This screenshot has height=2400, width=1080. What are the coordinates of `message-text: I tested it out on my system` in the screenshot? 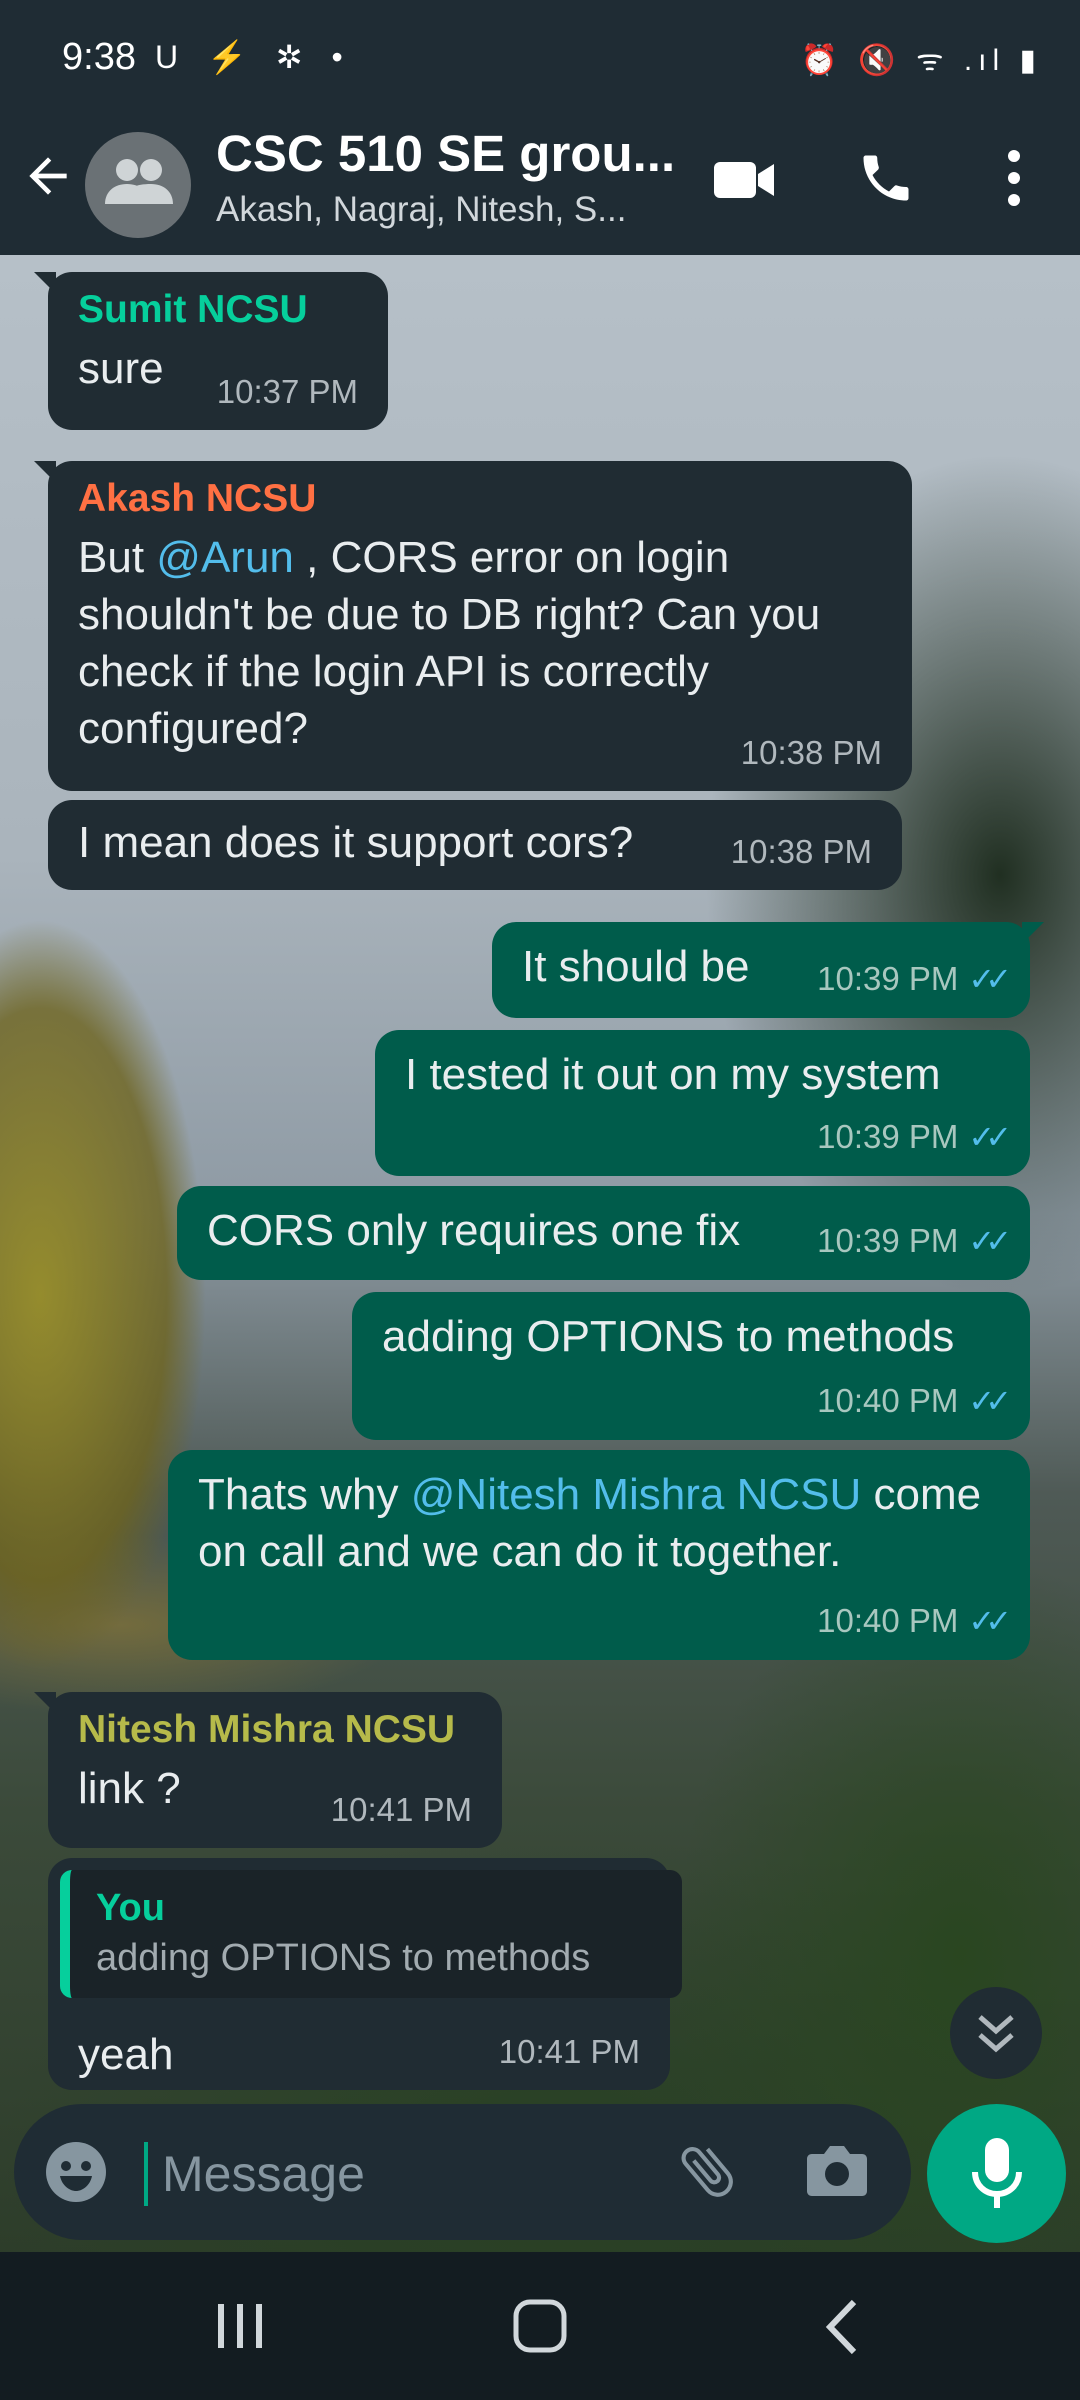 It's located at (673, 1074).